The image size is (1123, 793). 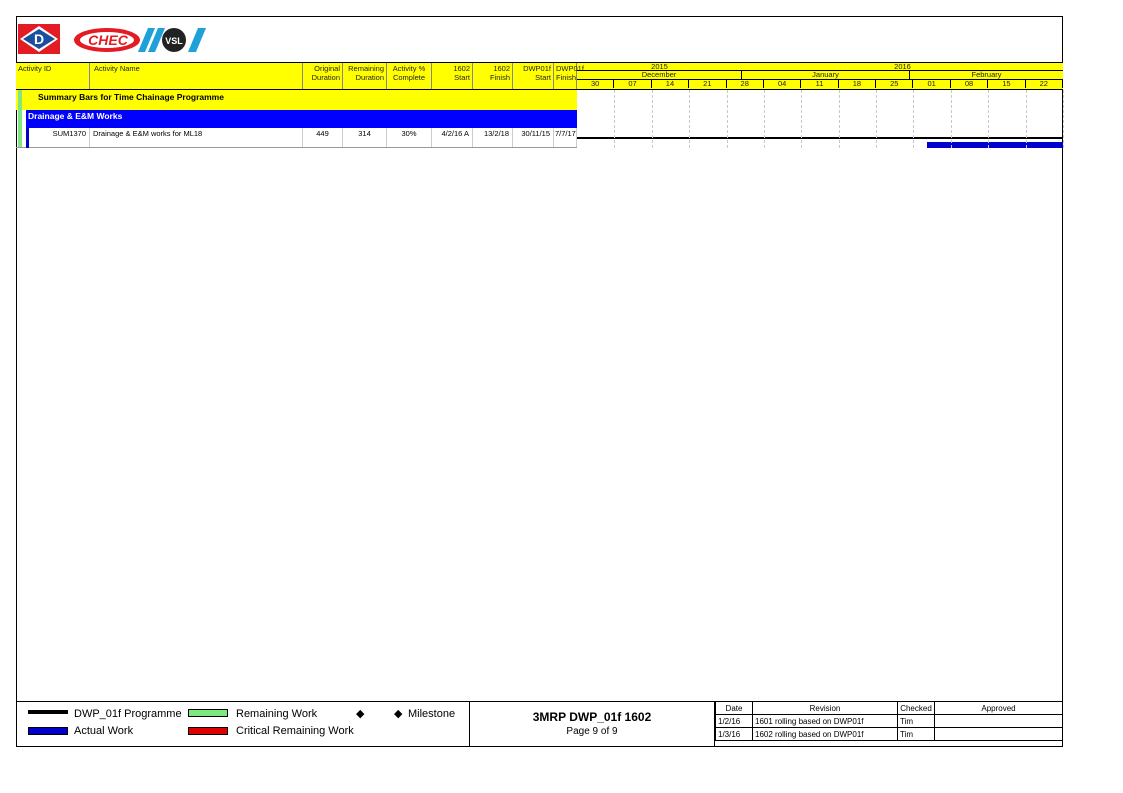 I want to click on cell-dwp-finish: 7/7/17, so click(x=565, y=137).